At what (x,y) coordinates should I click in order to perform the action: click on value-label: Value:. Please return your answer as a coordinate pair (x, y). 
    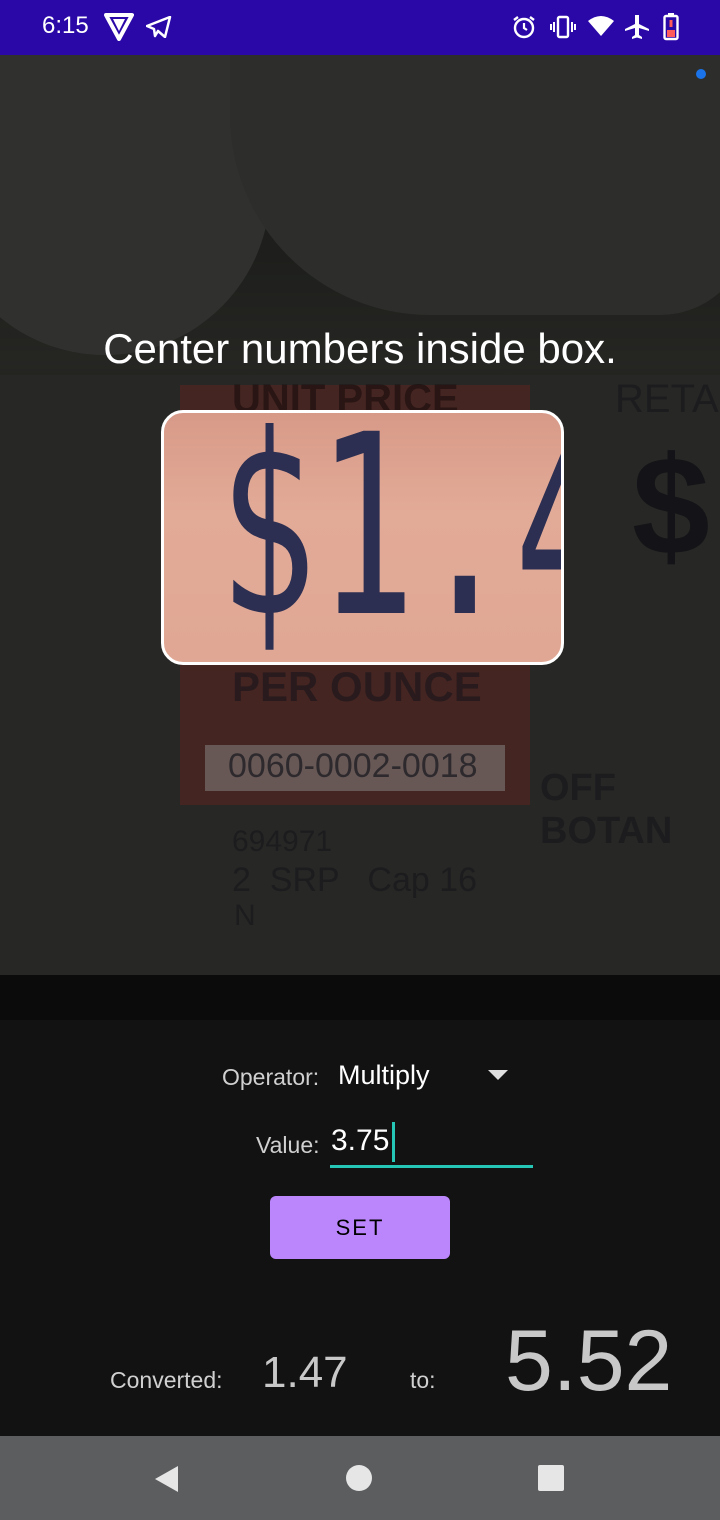
    Looking at the image, I should click on (288, 1145).